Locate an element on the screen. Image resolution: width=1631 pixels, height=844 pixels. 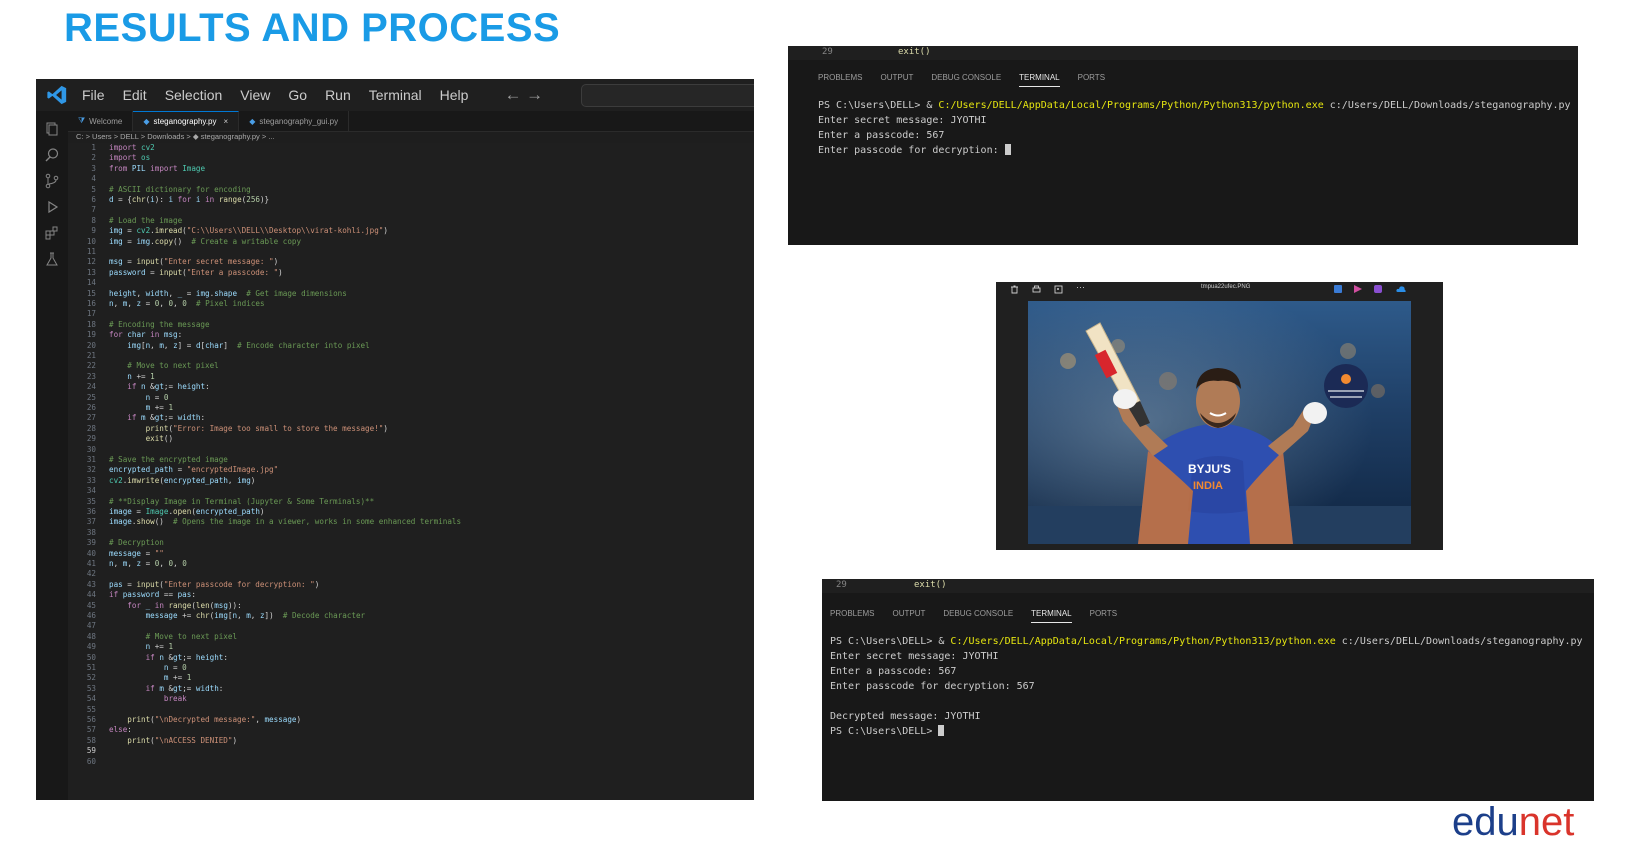
code-line: 26 m += 1 is located at coordinates (411, 408).